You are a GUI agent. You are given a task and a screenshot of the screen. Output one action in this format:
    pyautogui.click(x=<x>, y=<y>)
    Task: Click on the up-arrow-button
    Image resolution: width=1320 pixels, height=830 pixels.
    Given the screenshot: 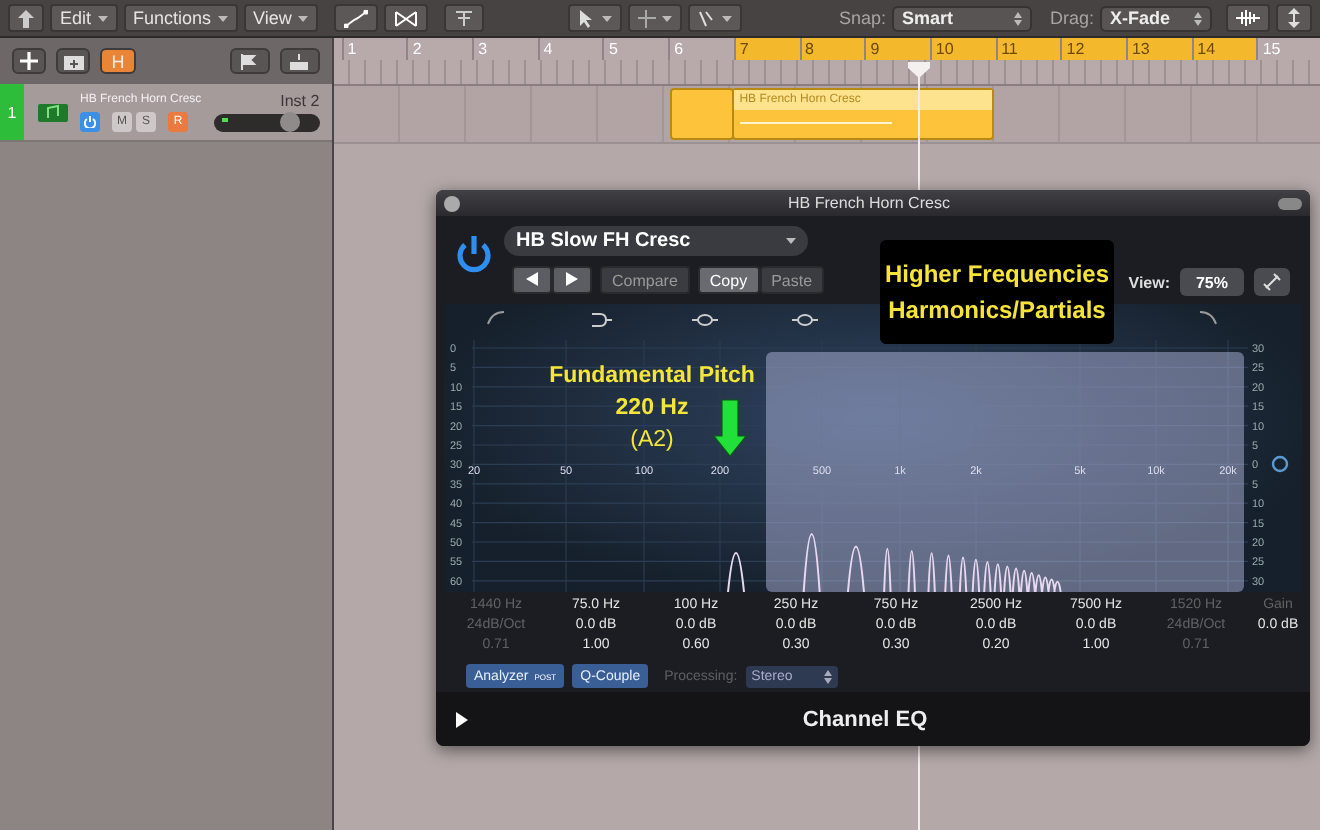 What is the action you would take?
    pyautogui.click(x=26, y=18)
    